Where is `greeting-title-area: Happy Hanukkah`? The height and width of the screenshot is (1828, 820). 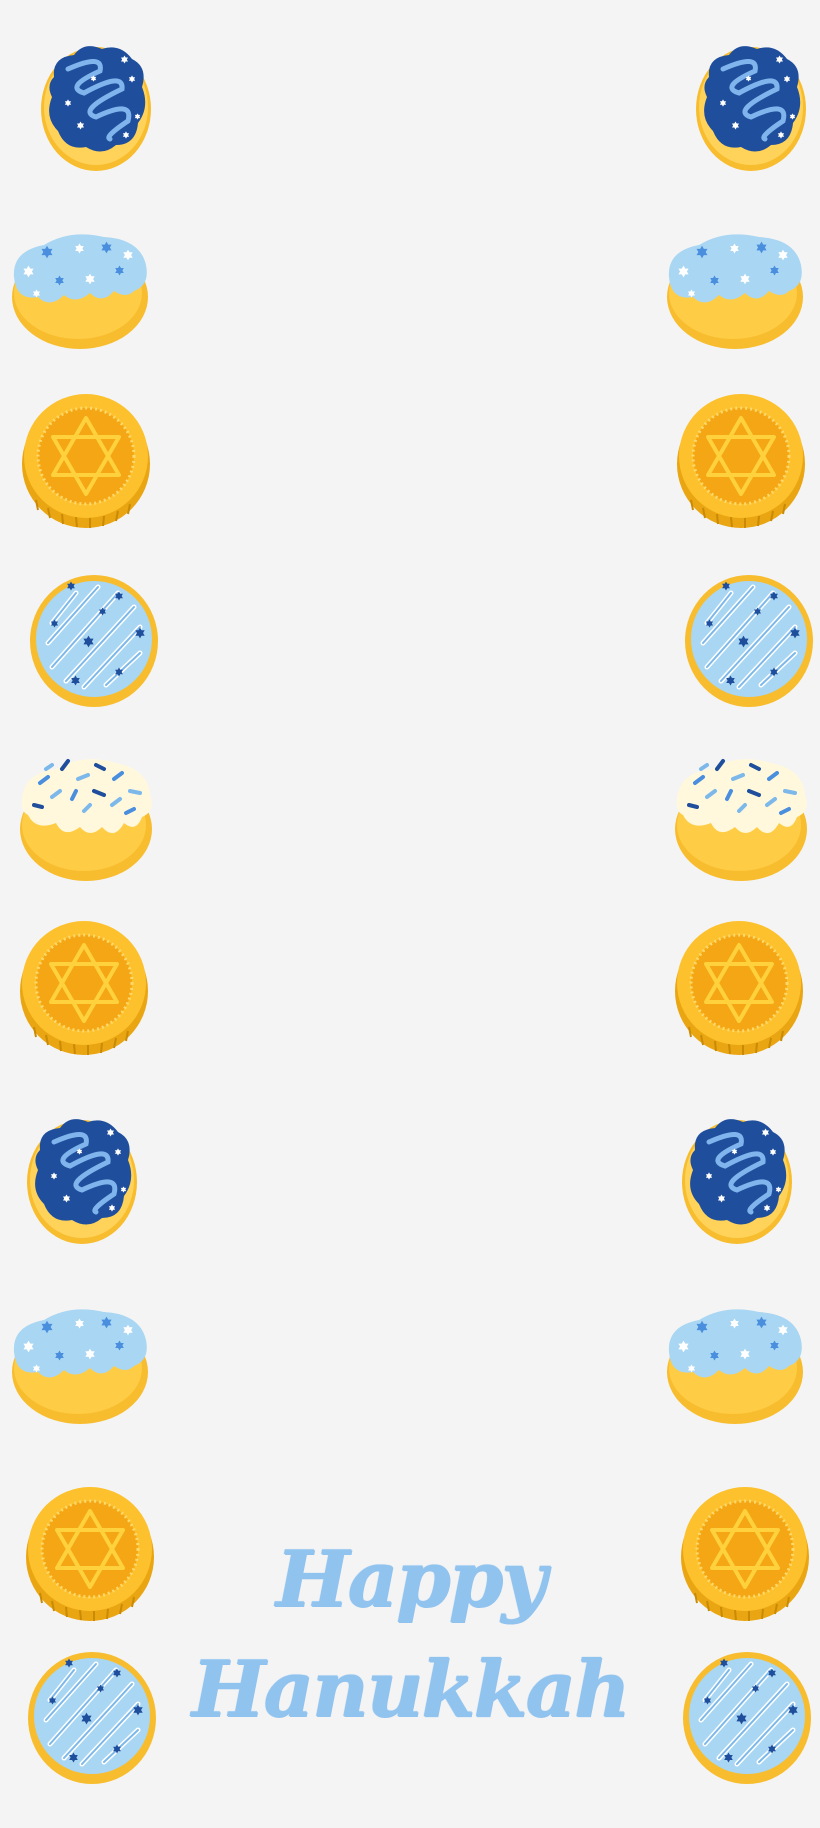 greeting-title-area: Happy Hanukkah is located at coordinates (410, 1630).